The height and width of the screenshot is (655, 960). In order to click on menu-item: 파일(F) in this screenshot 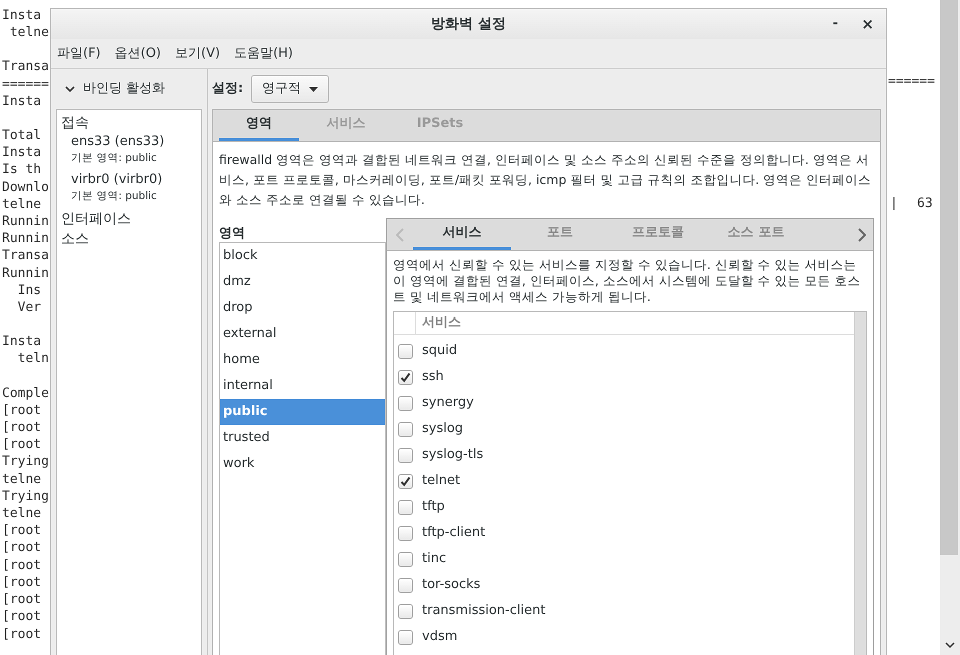, I will do `click(79, 54)`.